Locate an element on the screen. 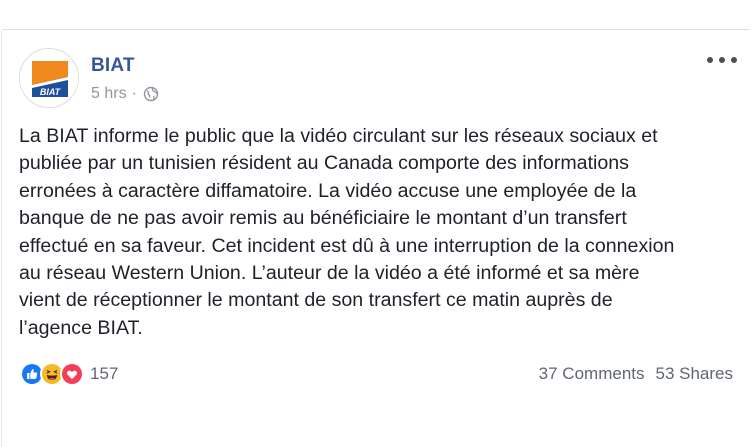 The image size is (752, 447). reaction-count: 157 is located at coordinates (104, 373).